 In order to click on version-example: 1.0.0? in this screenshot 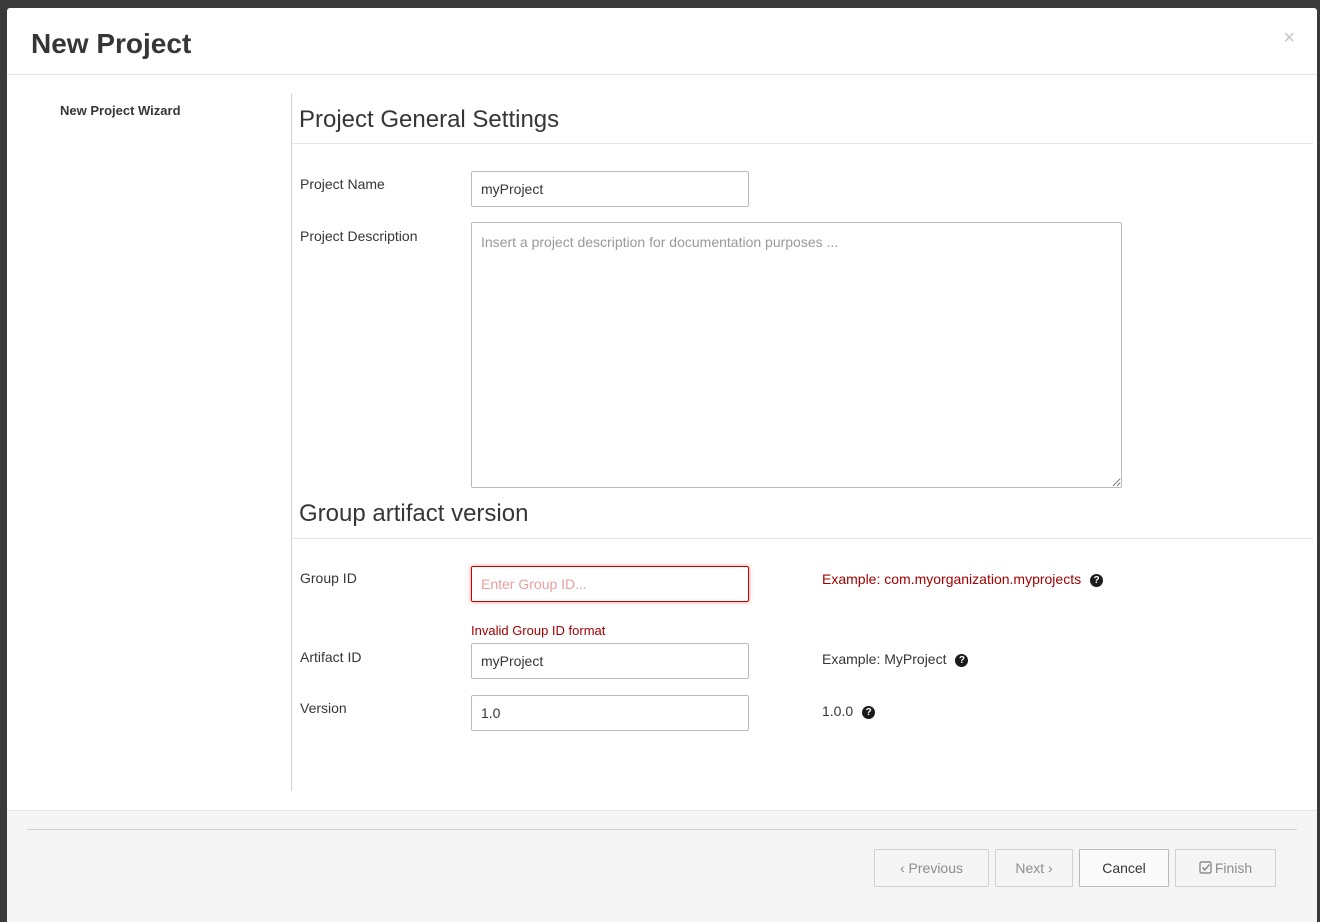, I will do `click(849, 711)`.